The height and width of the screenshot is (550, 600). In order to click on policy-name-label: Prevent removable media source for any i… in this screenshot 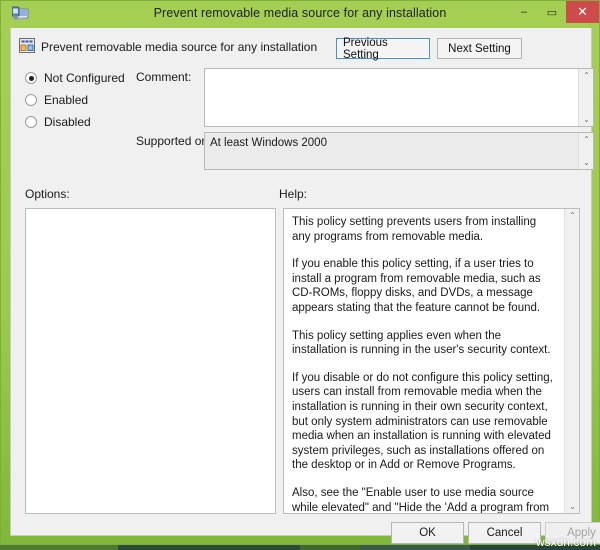, I will do `click(179, 47)`.